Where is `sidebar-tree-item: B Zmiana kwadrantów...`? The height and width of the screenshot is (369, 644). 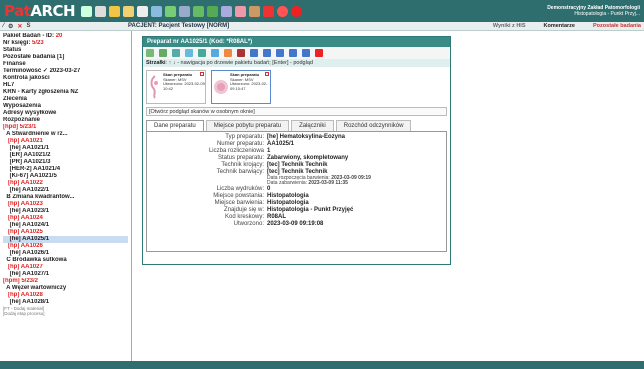 sidebar-tree-item: B Zmiana kwadrantów... is located at coordinates (65, 197).